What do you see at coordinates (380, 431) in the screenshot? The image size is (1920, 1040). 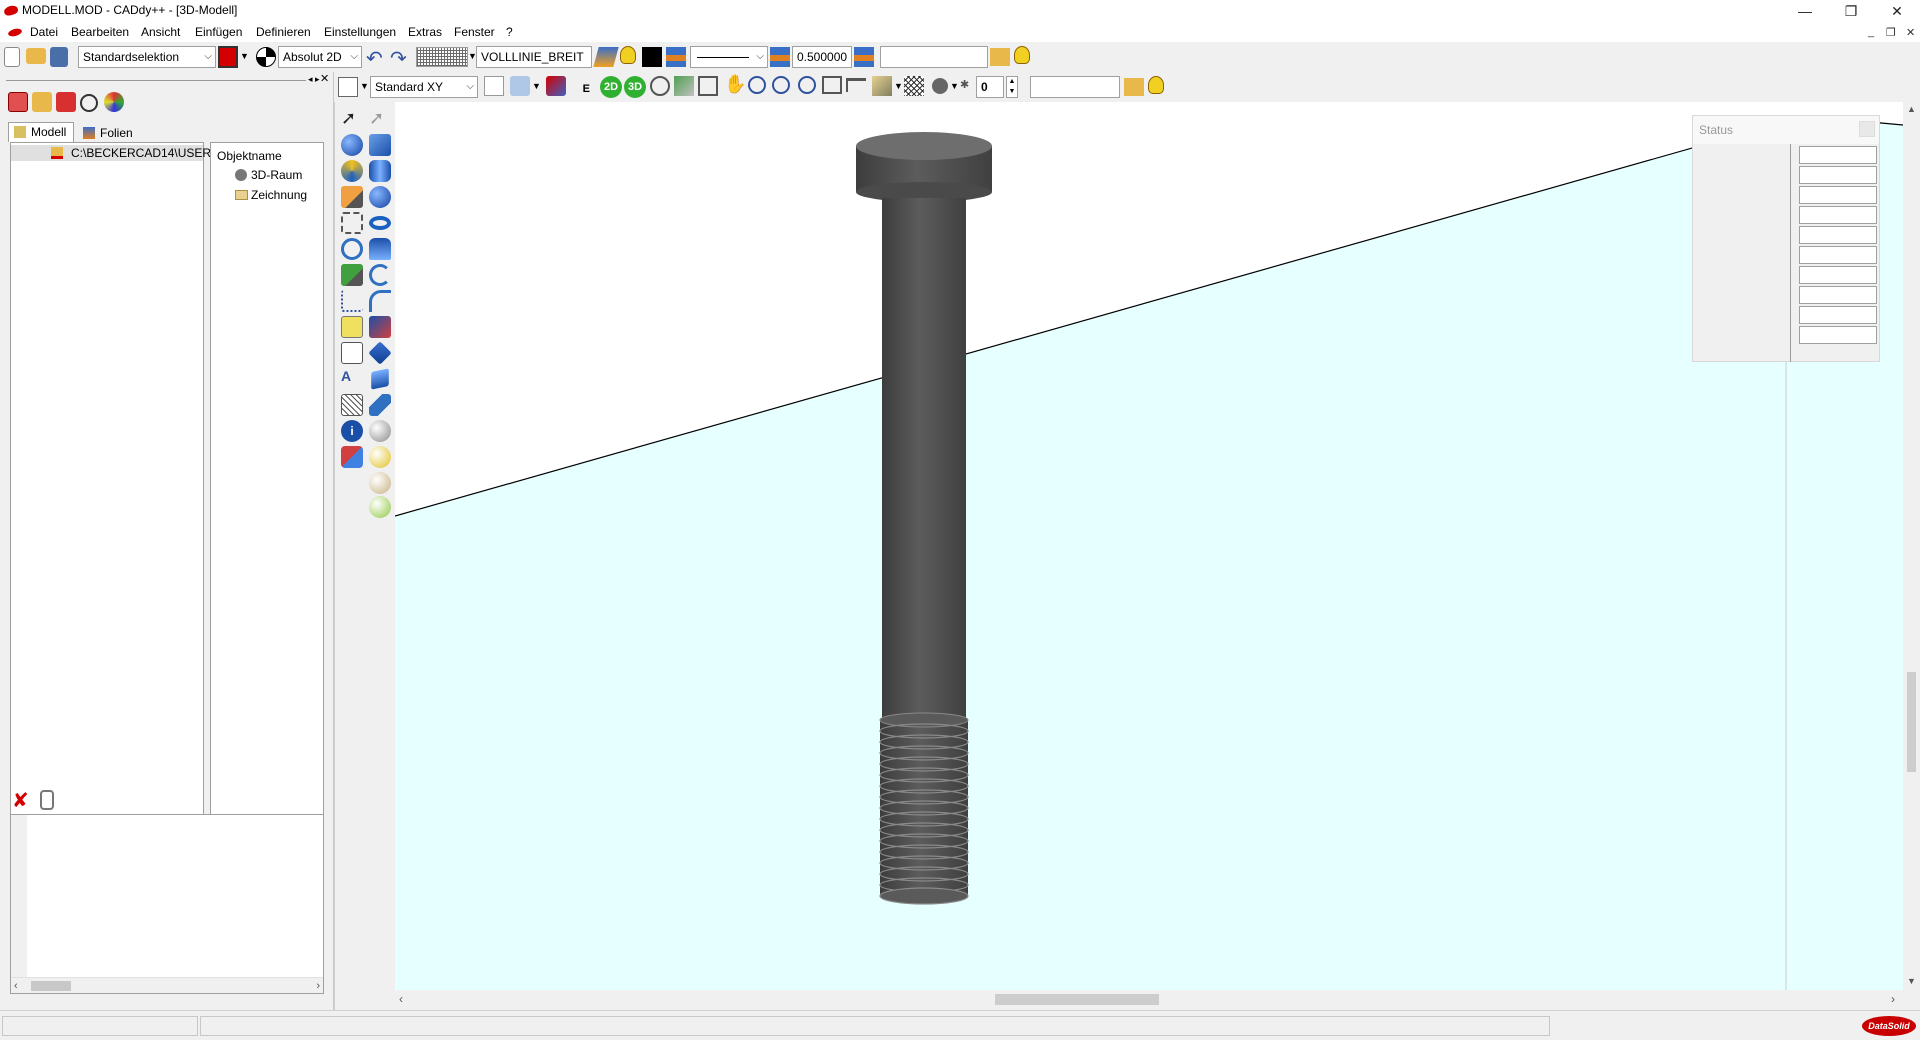 I see `render-sphere-gray-icon` at bounding box center [380, 431].